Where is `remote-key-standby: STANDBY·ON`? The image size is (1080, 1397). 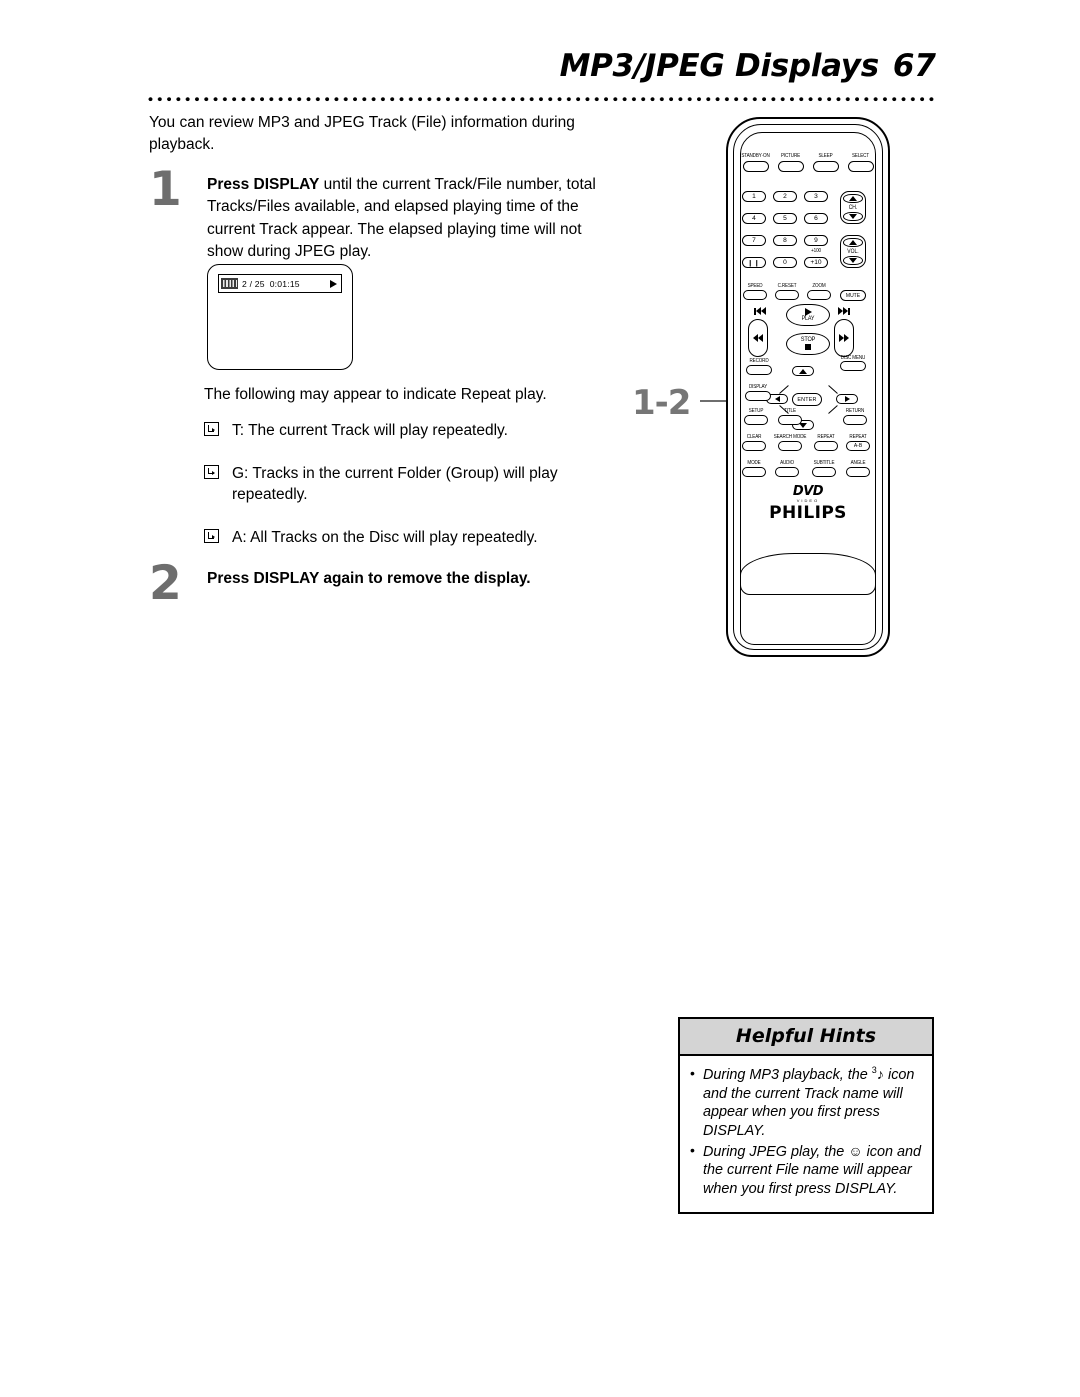
remote-key-standby: STANDBY·ON is located at coordinates (755, 162).